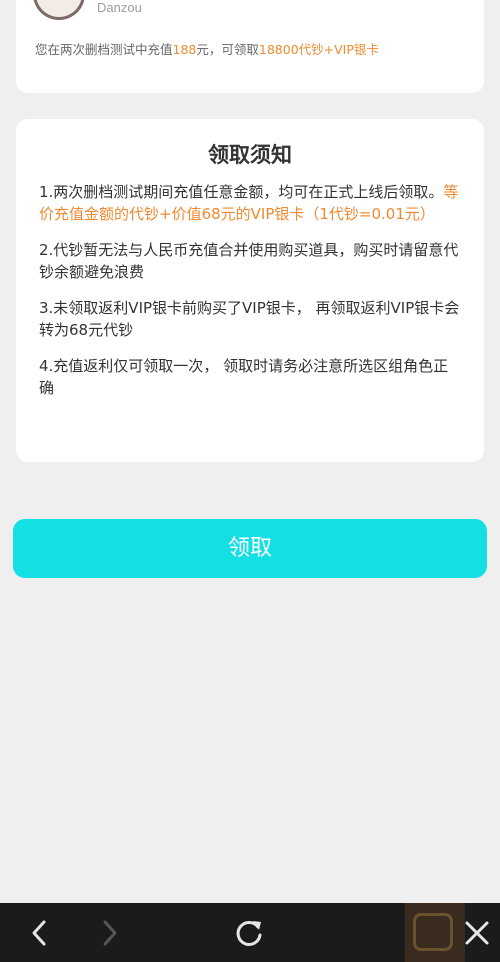 The height and width of the screenshot is (962, 500). I want to click on notice-title: 领取须知, so click(250, 155).